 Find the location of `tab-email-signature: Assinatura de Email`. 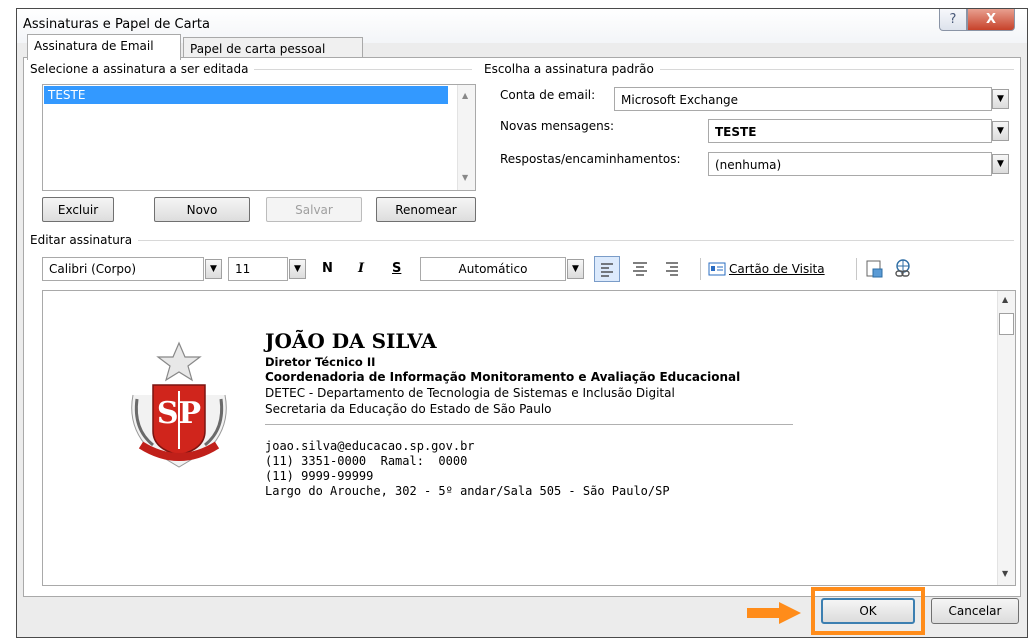

tab-email-signature: Assinatura de Email is located at coordinates (104, 47).